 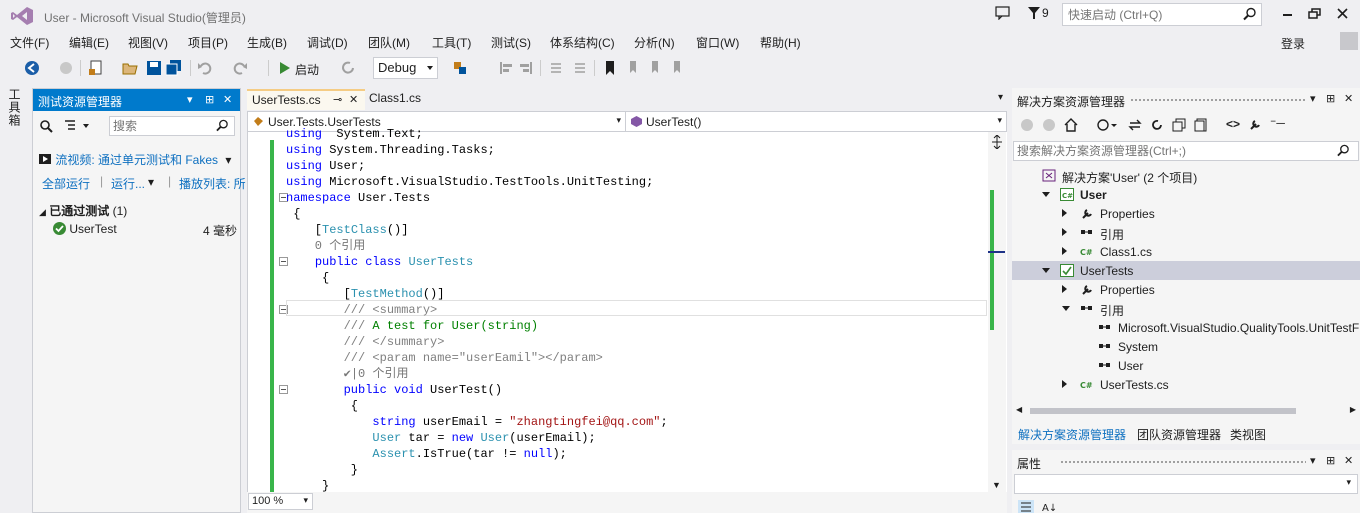 I want to click on code-line: /// A test for User(string), so click(x=636, y=326).